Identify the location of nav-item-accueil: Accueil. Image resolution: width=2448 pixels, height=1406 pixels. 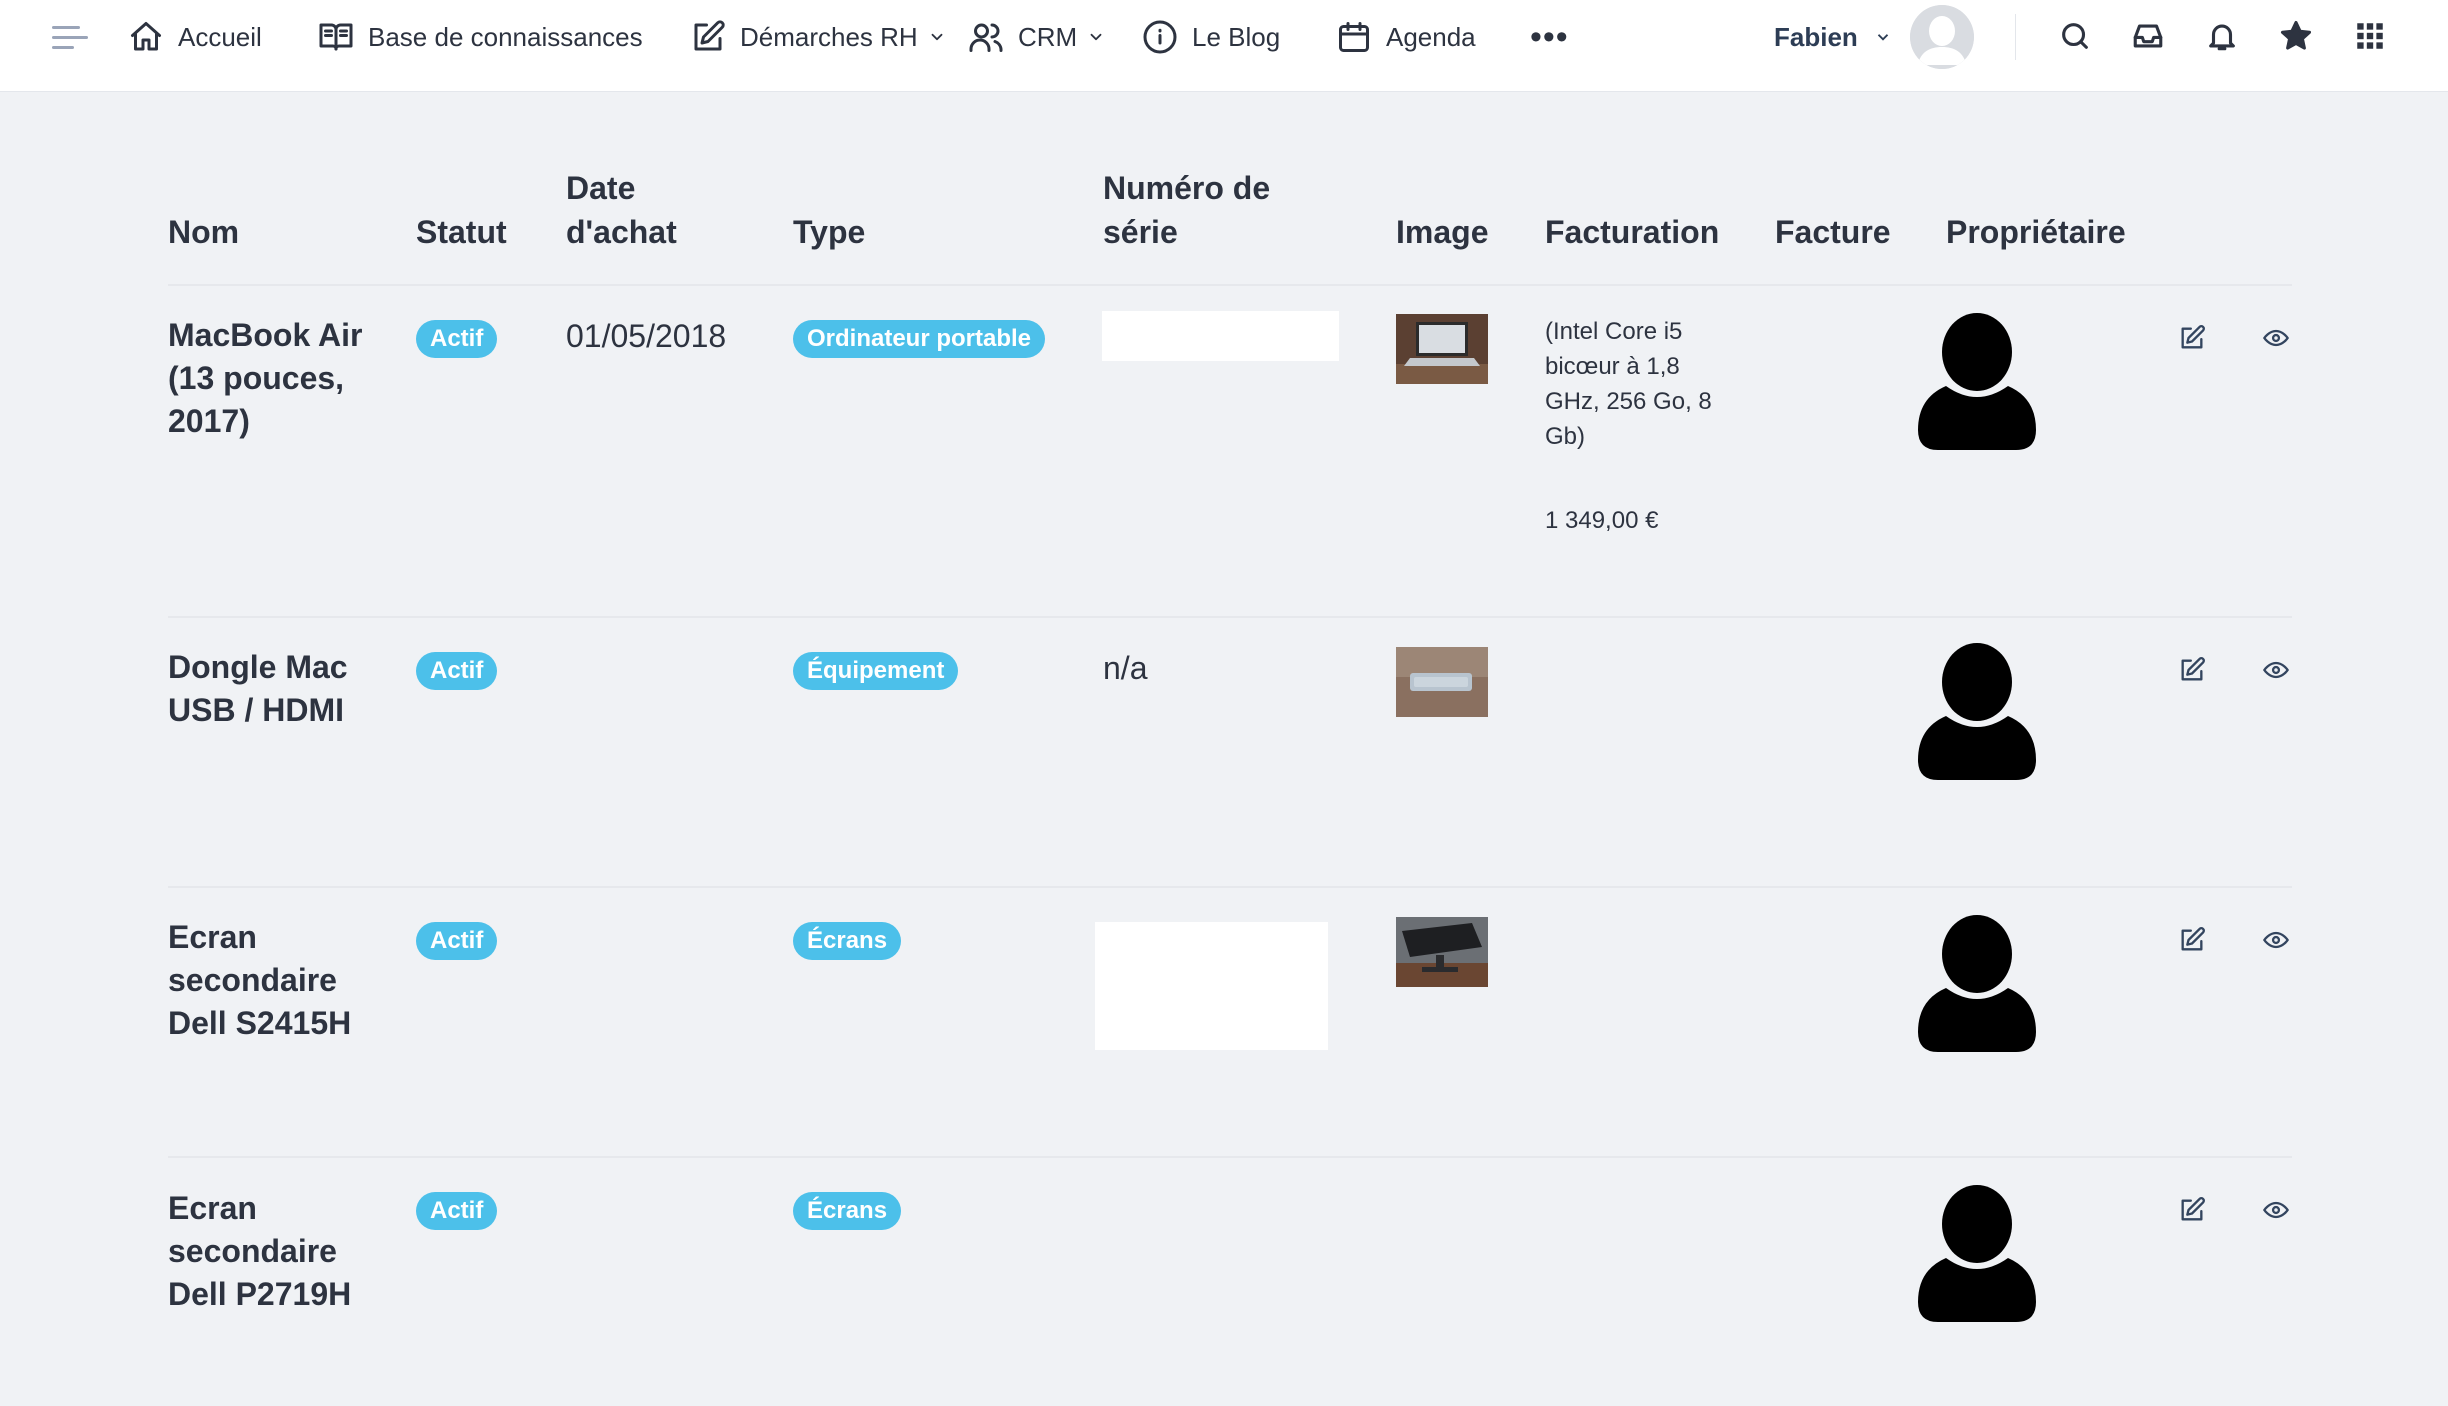
(195, 37).